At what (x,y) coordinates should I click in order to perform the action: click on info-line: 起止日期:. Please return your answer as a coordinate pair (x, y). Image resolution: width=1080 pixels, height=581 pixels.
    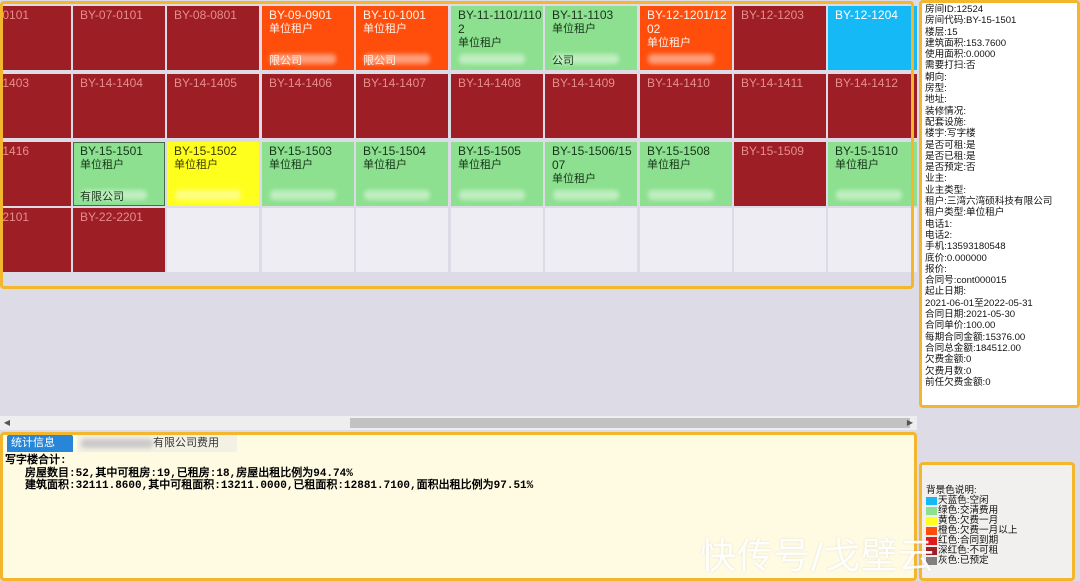
    Looking at the image, I should click on (946, 292).